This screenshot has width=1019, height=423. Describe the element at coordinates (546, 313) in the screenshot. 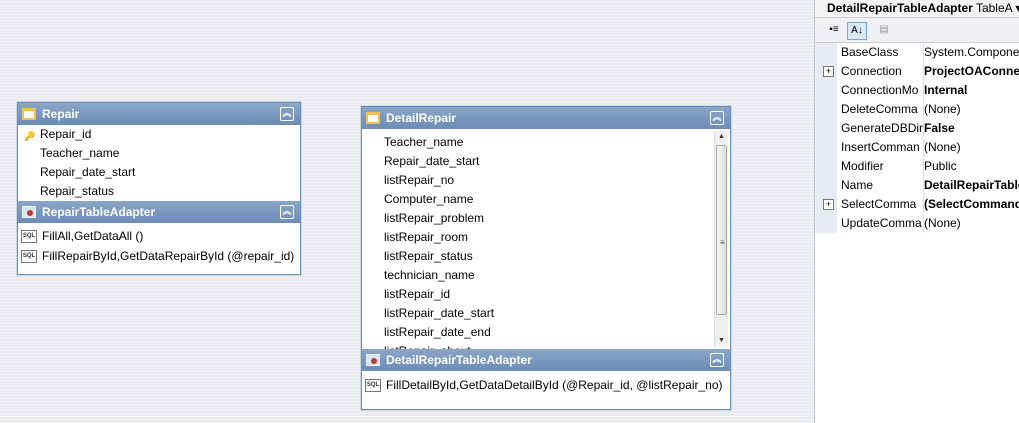

I see `column-row: listRepair_date_start` at that location.